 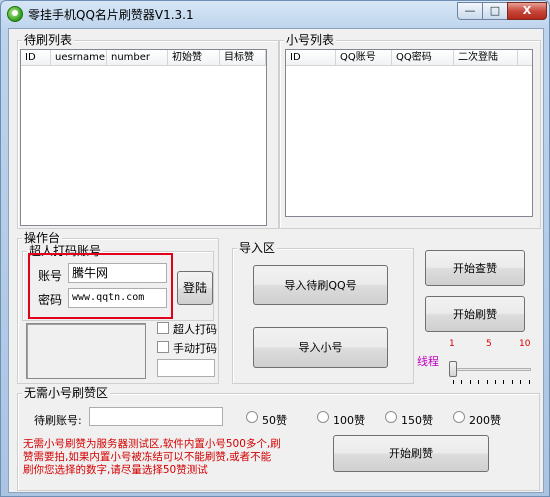 I want to click on pending-col-number: number, so click(x=137, y=57).